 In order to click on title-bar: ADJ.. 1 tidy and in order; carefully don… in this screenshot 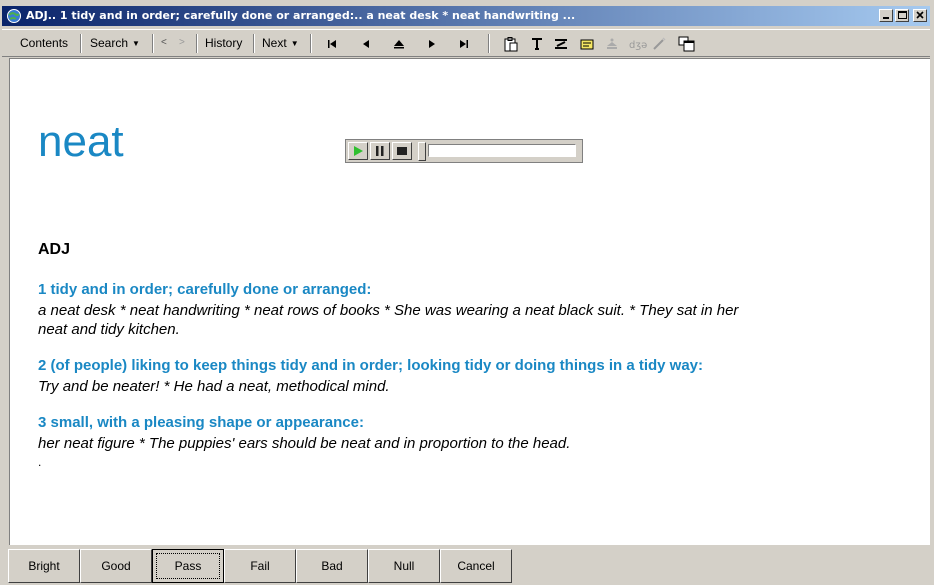, I will do `click(466, 16)`.